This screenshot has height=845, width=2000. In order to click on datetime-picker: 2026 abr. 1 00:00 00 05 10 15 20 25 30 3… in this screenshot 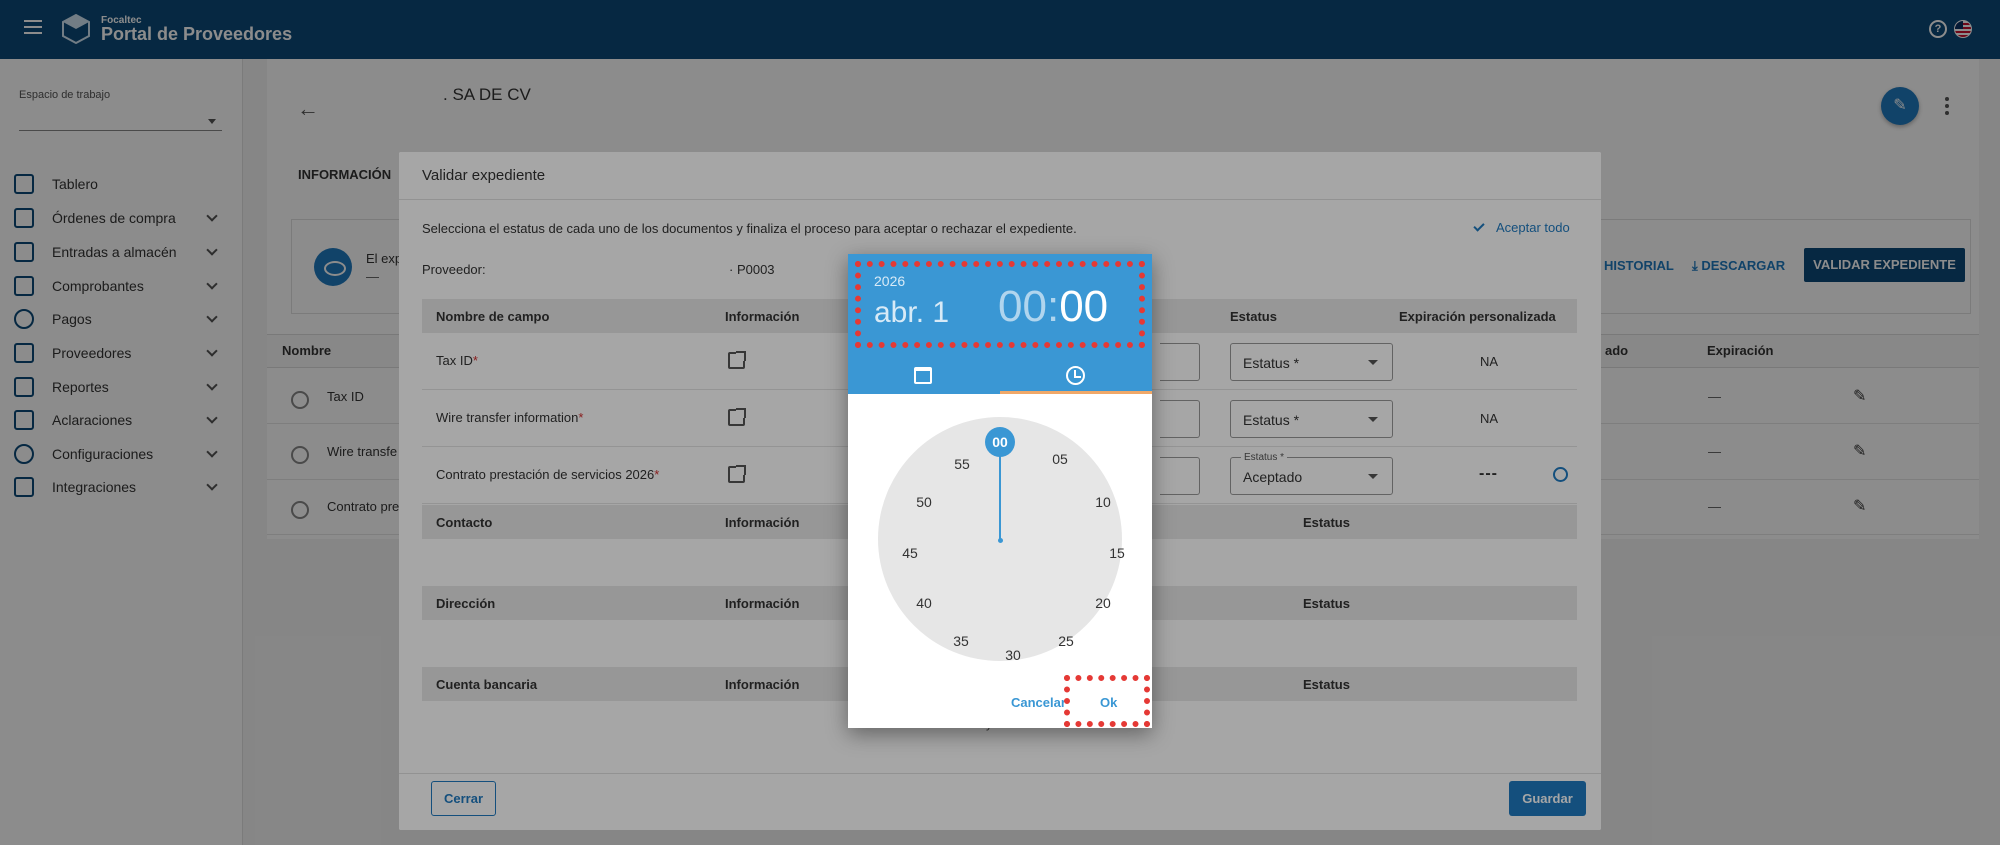, I will do `click(1000, 491)`.